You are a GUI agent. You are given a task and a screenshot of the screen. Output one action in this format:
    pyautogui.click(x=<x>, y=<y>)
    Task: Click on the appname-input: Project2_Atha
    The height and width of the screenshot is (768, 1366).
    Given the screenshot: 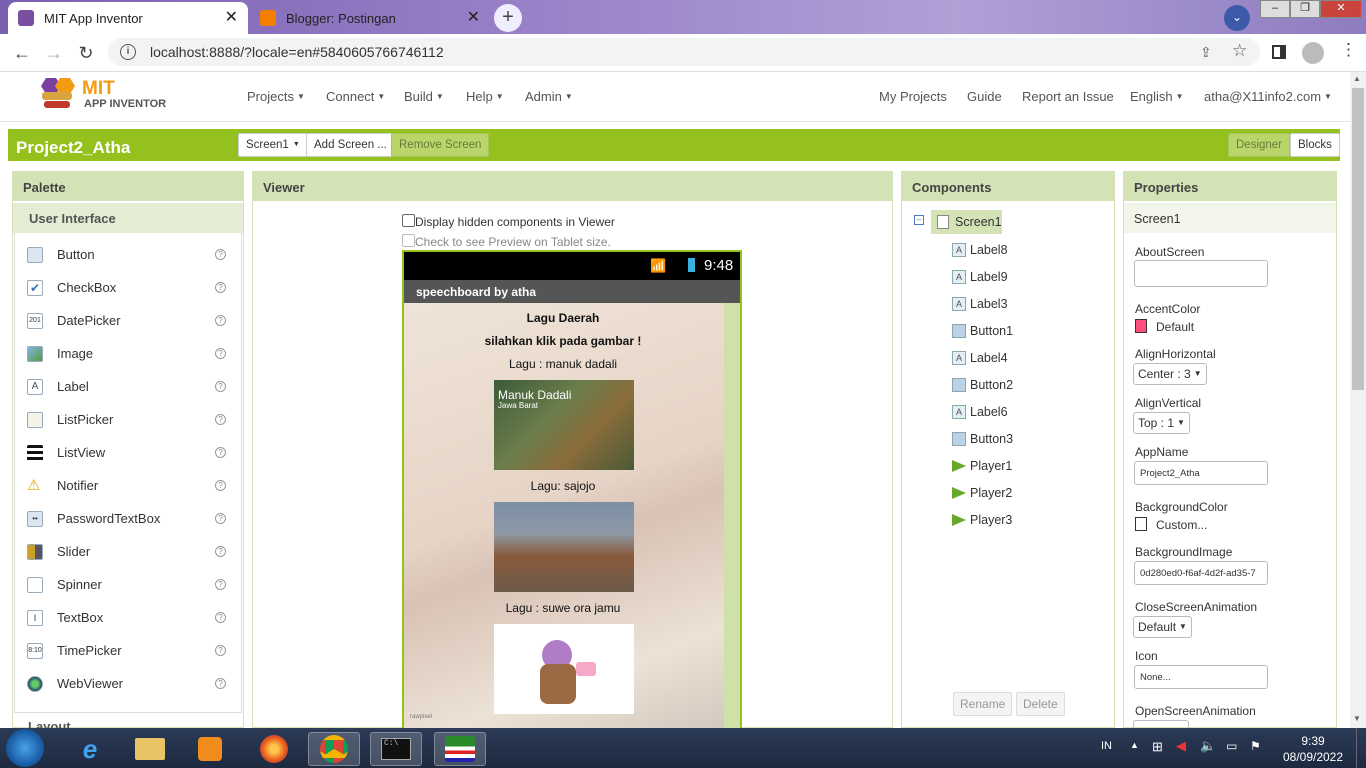 What is the action you would take?
    pyautogui.click(x=1201, y=473)
    